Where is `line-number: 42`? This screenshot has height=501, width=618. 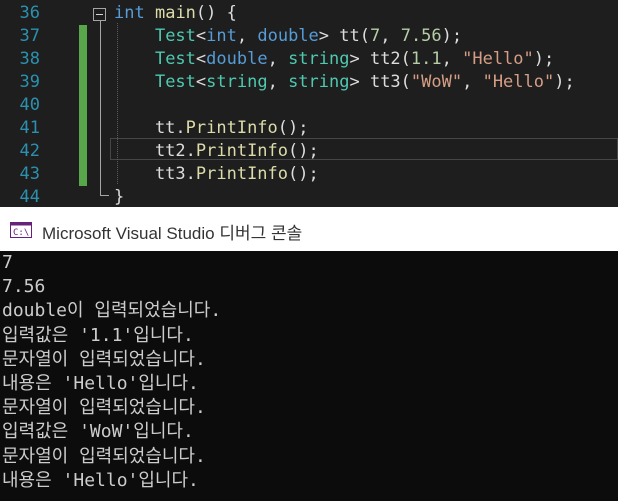
line-number: 42 is located at coordinates (29, 151).